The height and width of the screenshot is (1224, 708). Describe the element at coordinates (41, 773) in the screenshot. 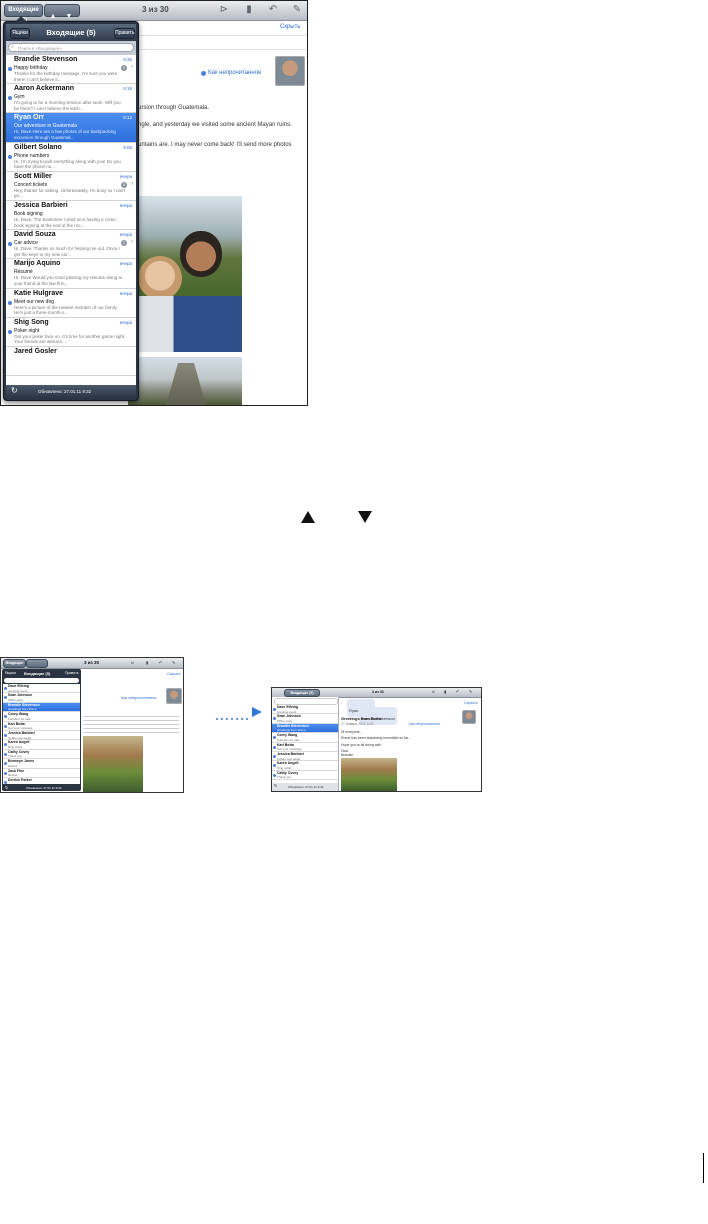

I see `message-row: Zack Fine Recipe` at that location.